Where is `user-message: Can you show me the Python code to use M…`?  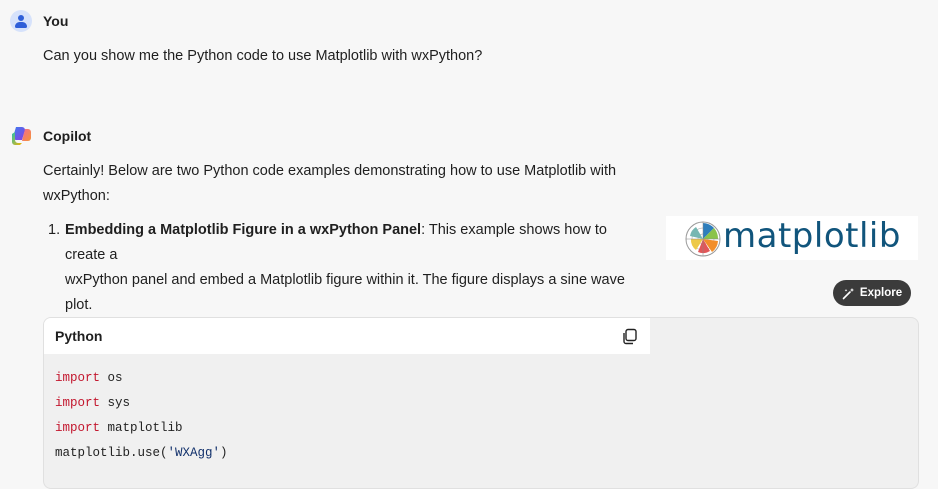
user-message: Can you show me the Python code to use M… is located at coordinates (263, 56).